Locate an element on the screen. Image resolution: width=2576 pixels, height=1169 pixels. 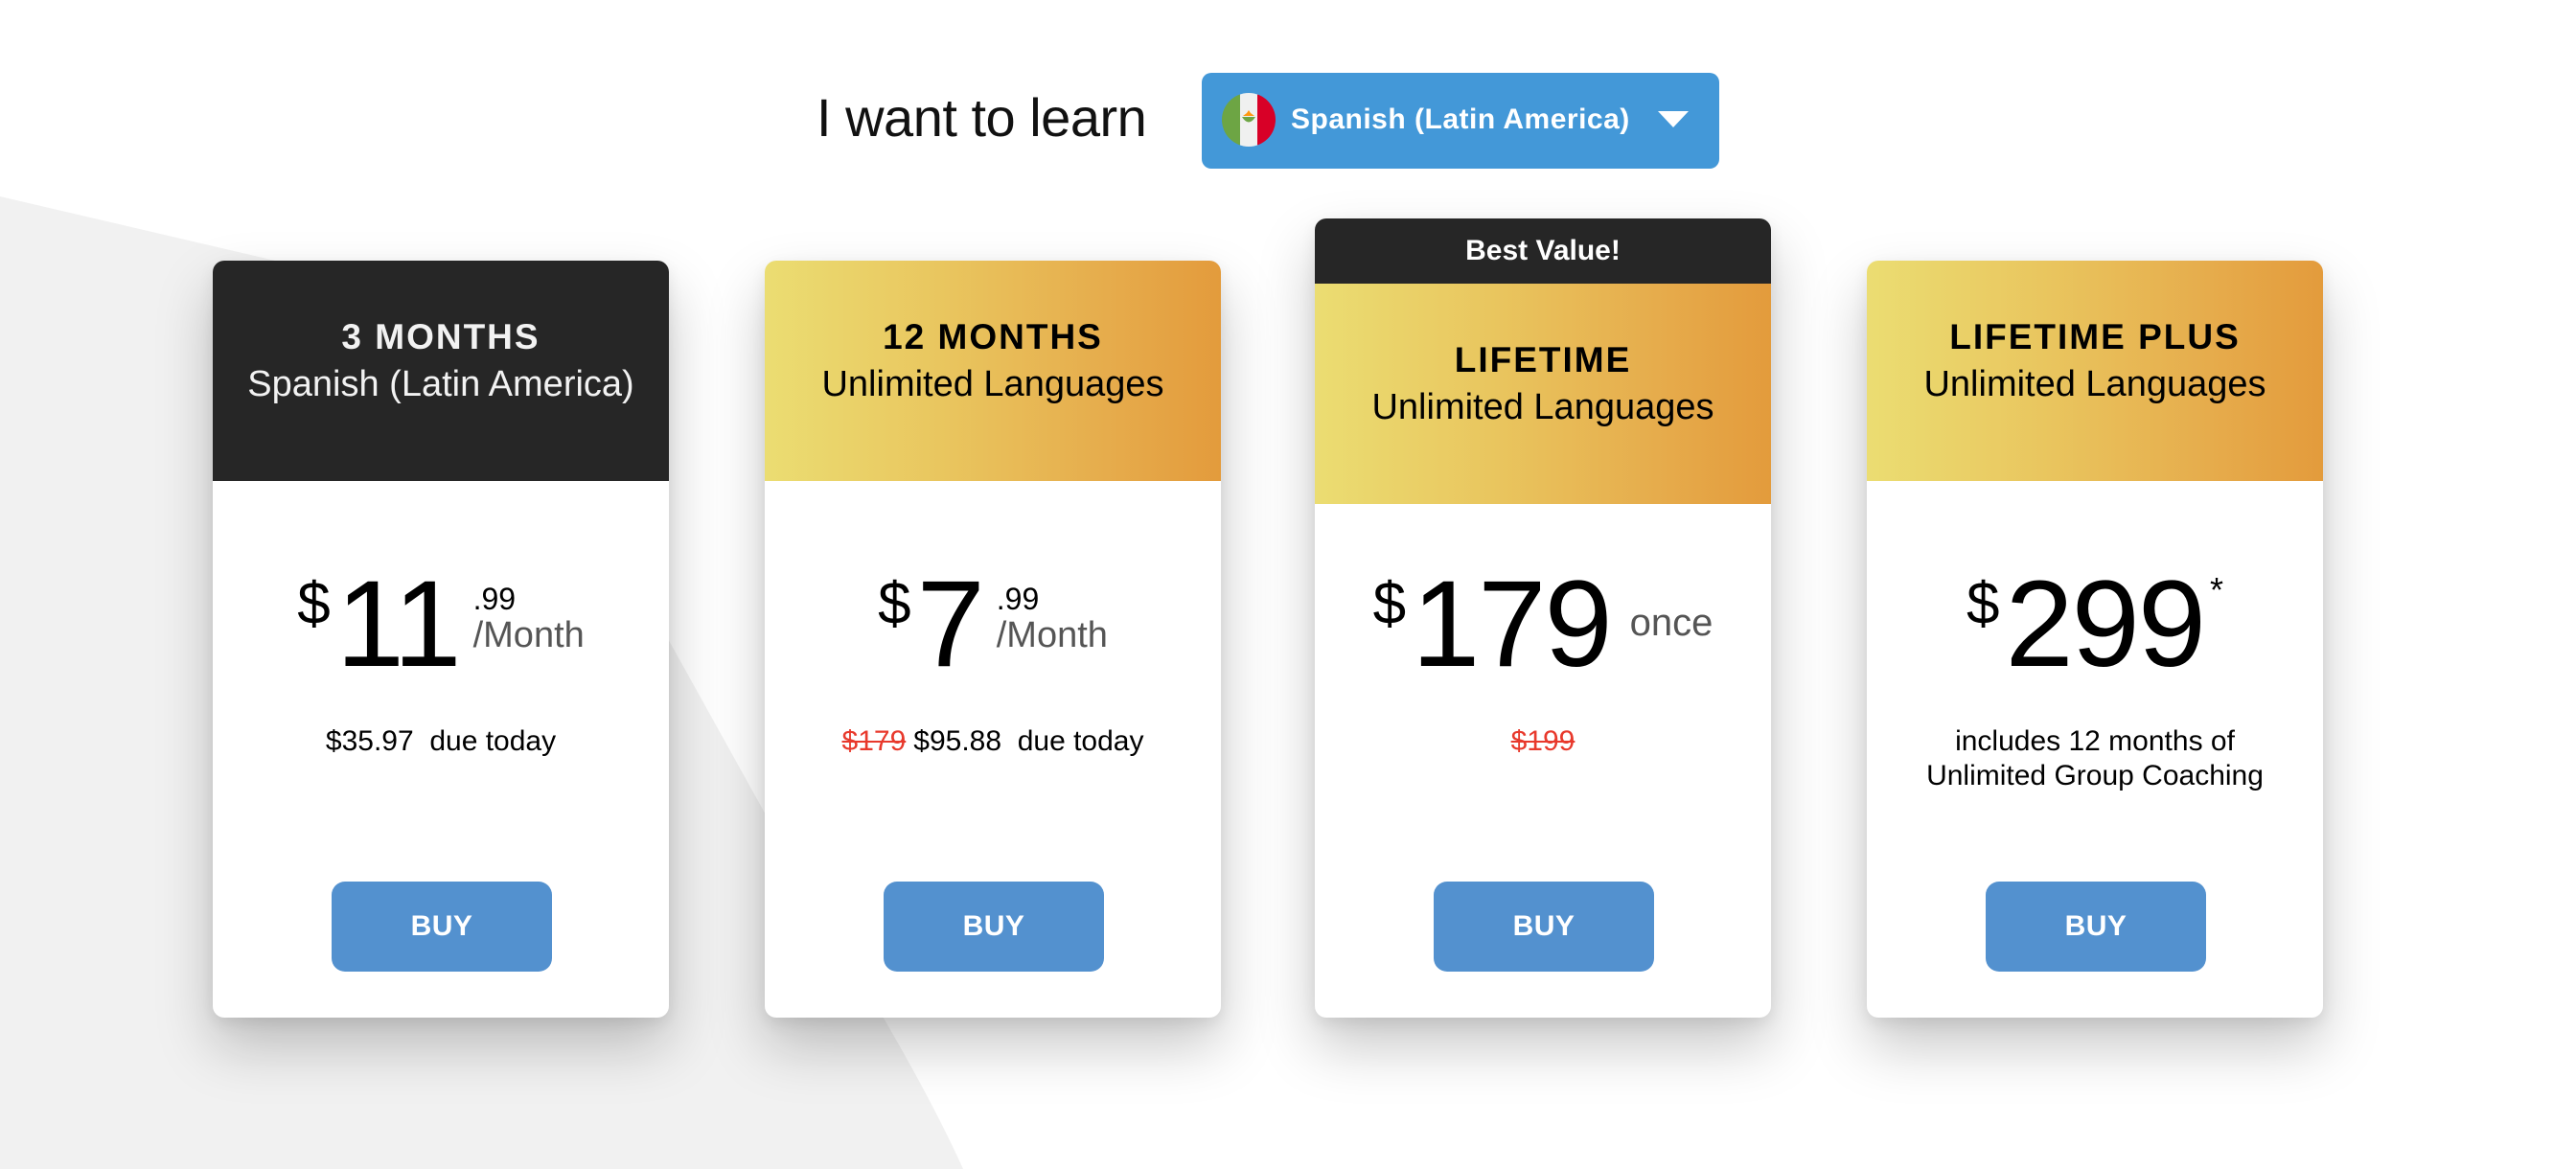
plan-title: LIFETIME is located at coordinates (1543, 359).